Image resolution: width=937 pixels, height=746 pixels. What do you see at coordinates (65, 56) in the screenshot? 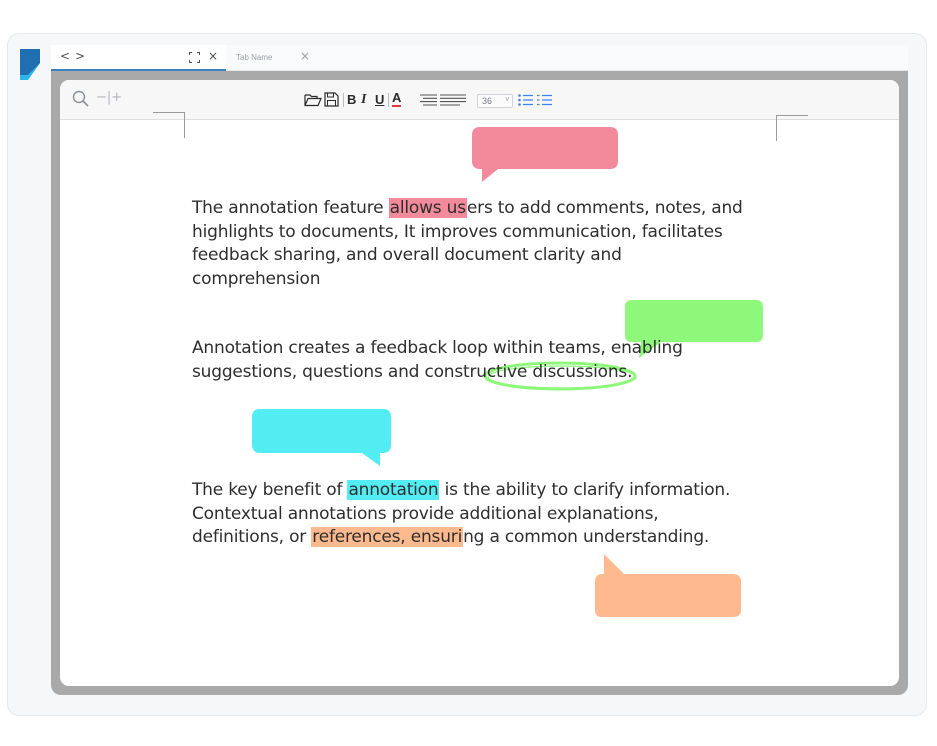
I see `back-button: <` at bounding box center [65, 56].